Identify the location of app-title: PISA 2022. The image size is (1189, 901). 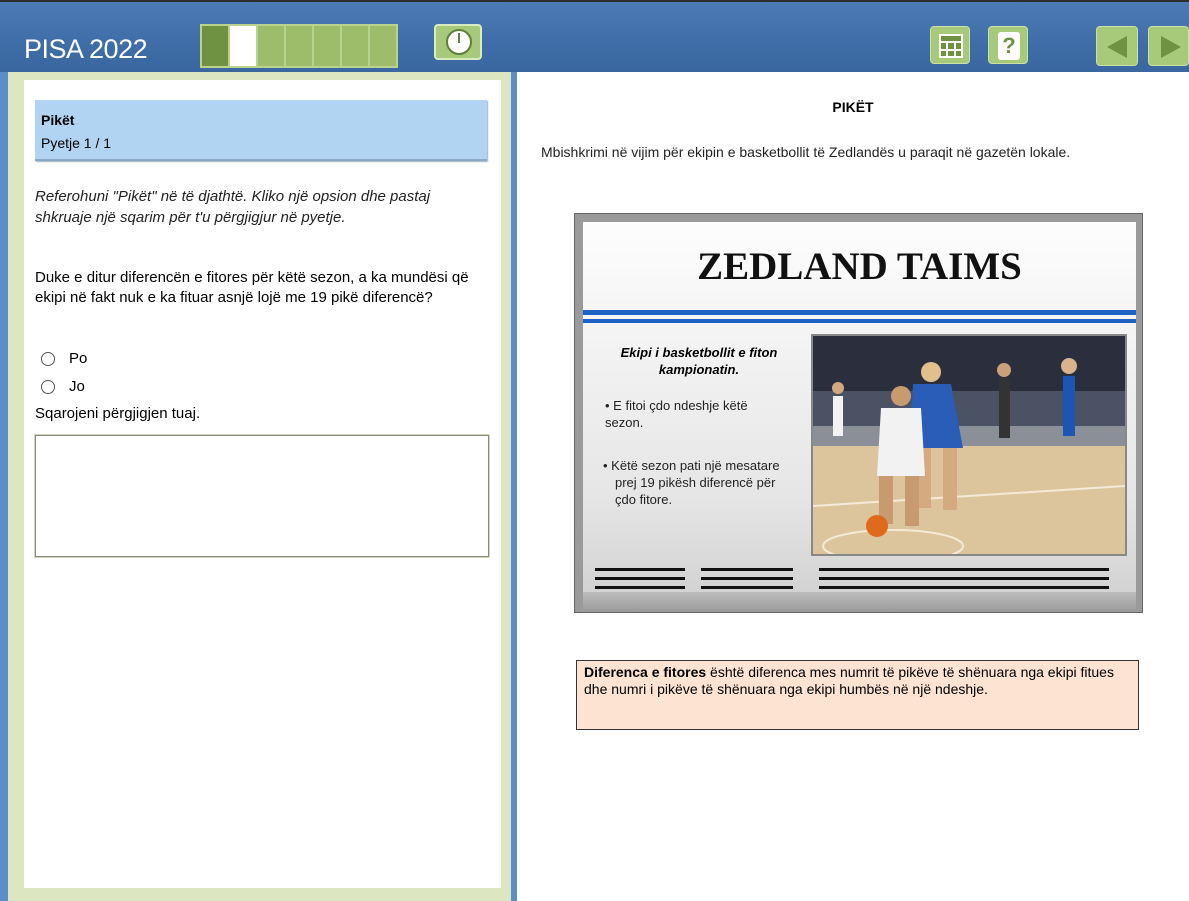
(86, 49).